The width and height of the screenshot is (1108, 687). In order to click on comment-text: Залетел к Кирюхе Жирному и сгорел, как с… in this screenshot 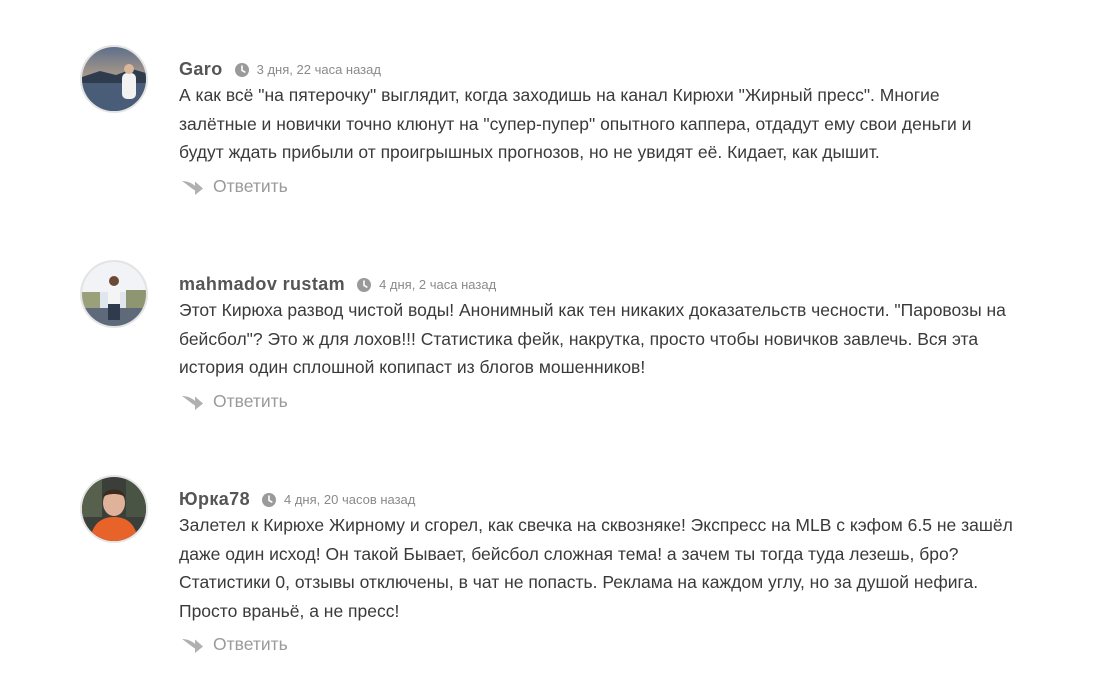, I will do `click(596, 568)`.